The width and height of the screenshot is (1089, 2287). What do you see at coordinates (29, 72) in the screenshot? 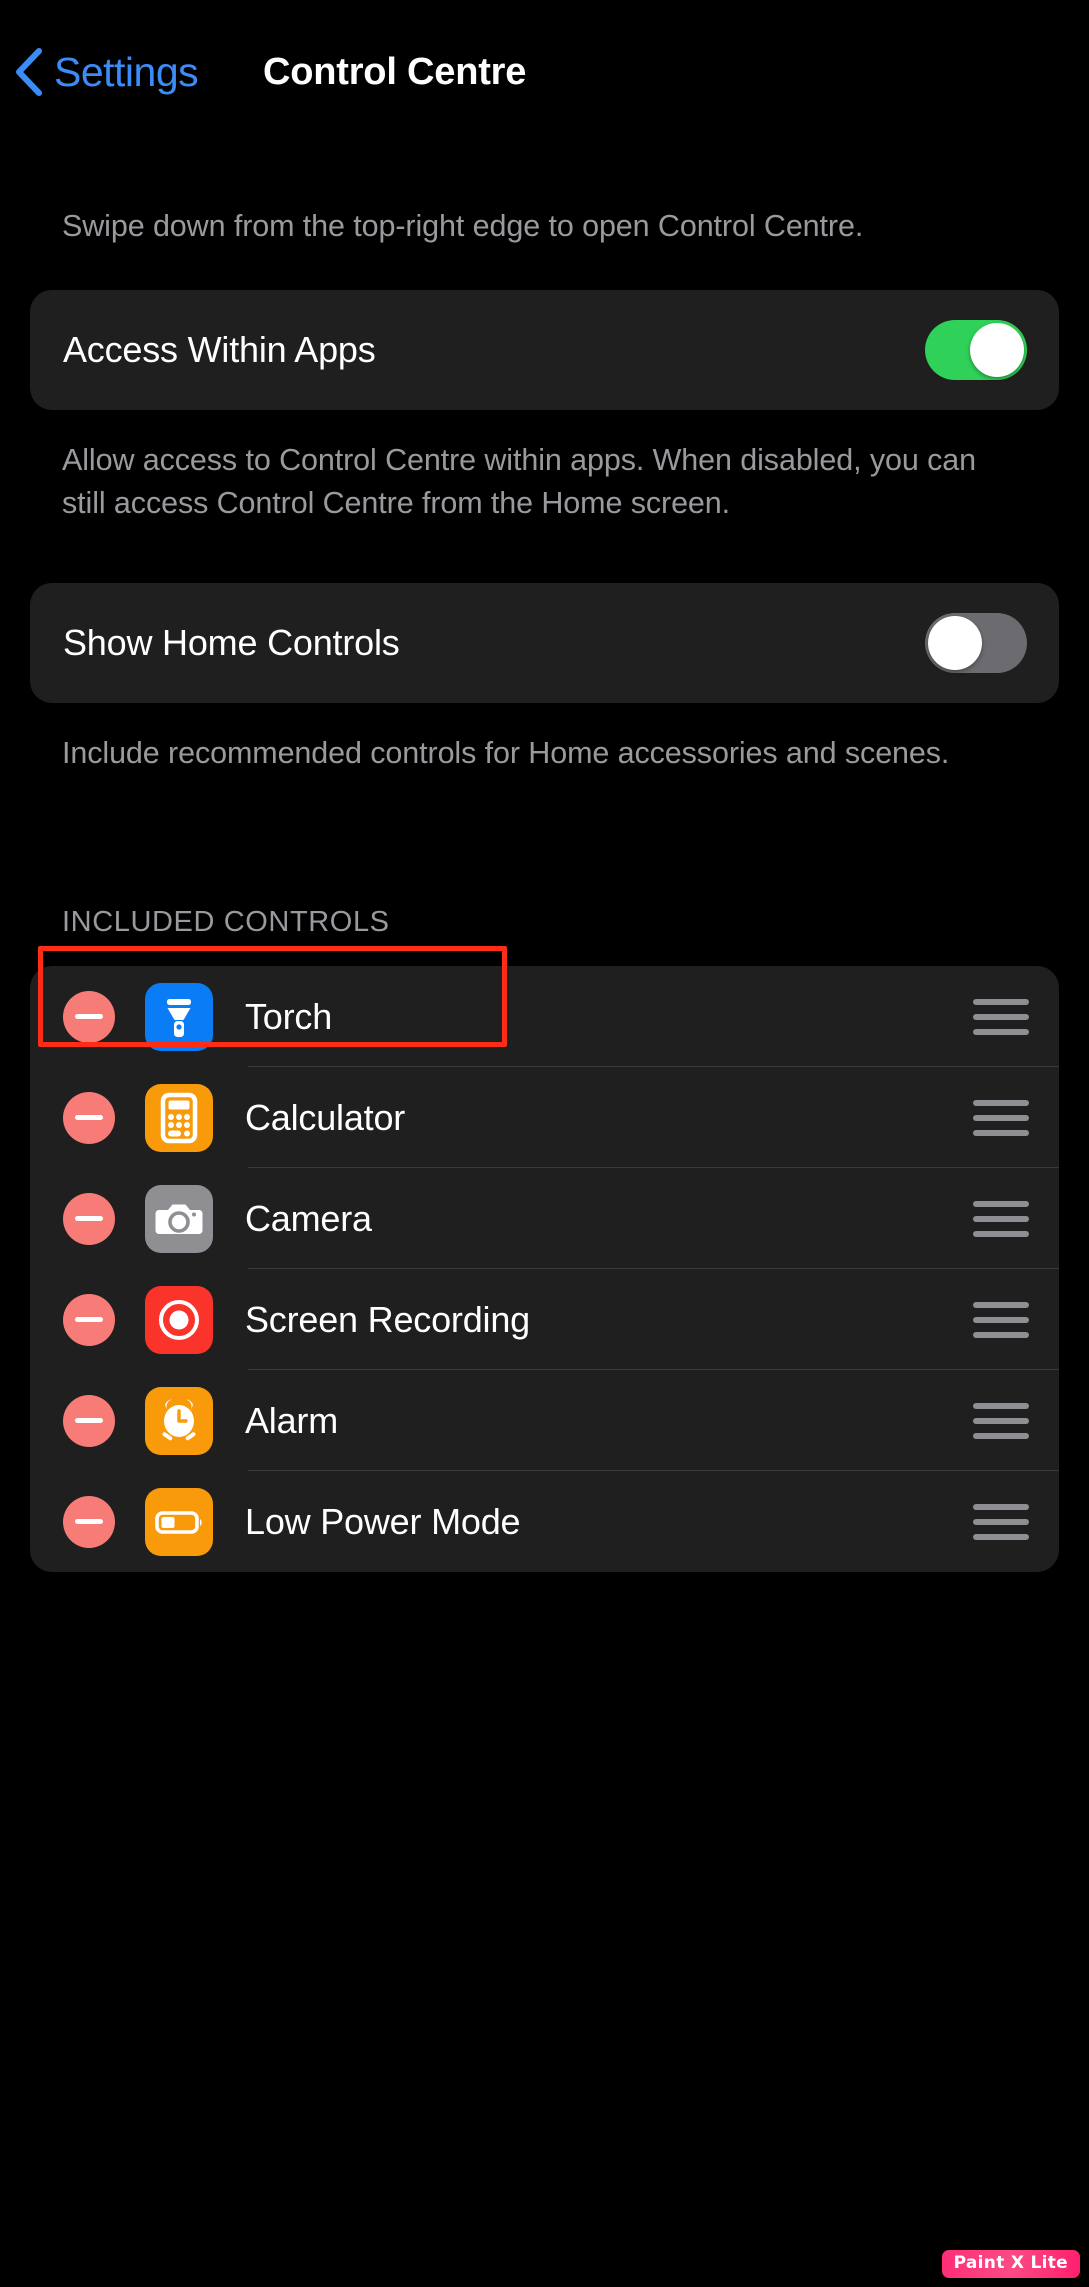
I see `chevron-left-icon` at bounding box center [29, 72].